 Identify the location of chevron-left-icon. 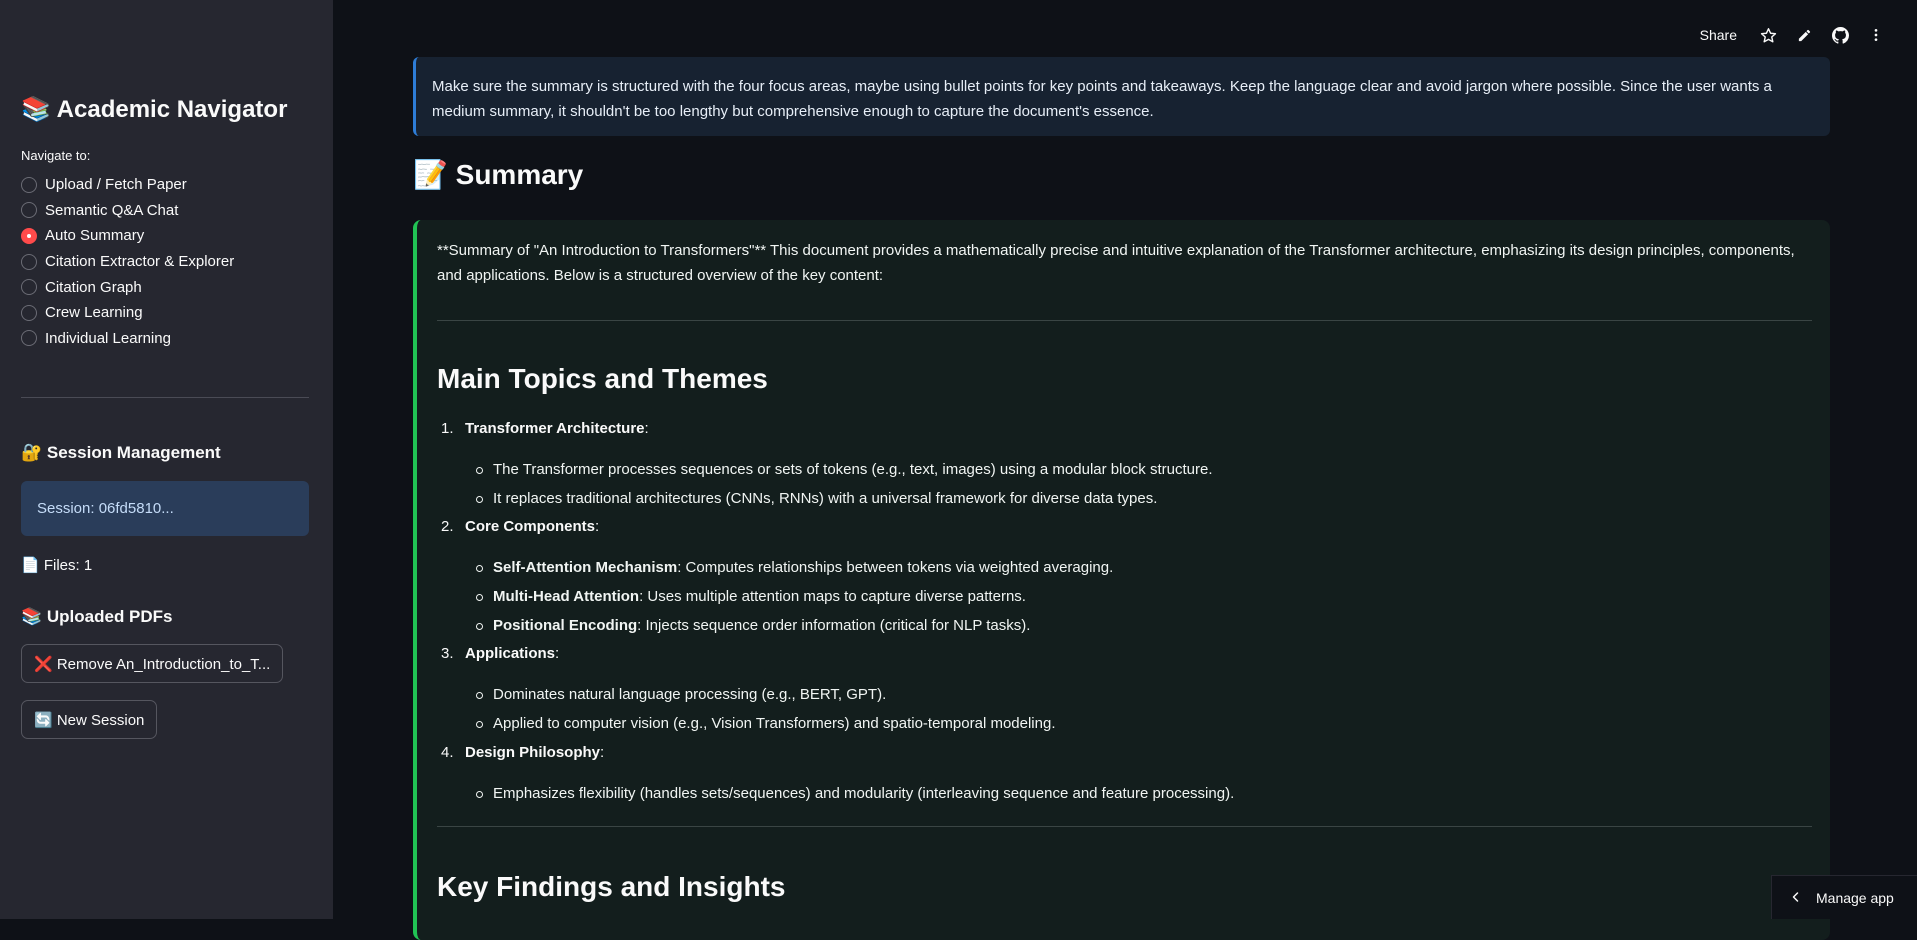
(1796, 898).